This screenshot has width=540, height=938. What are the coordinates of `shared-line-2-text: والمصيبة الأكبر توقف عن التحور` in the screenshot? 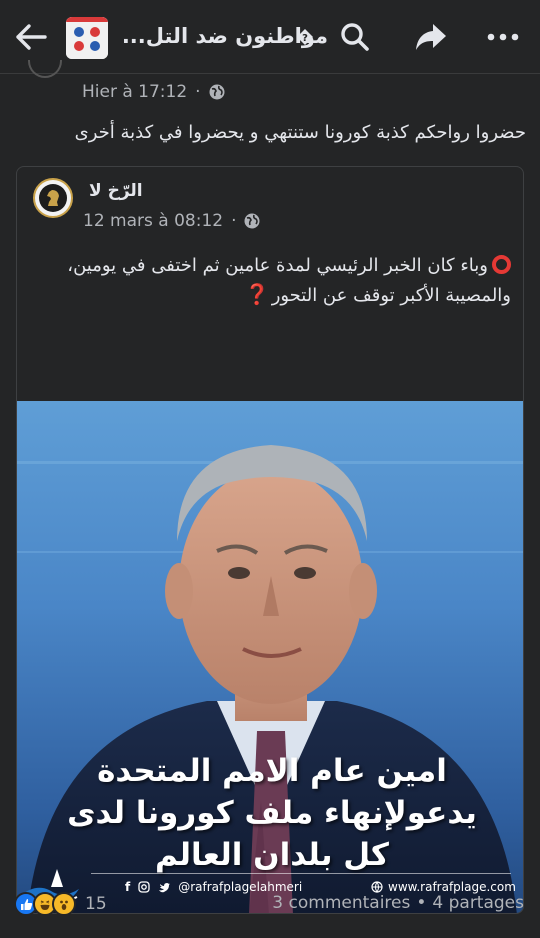 It's located at (391, 295).